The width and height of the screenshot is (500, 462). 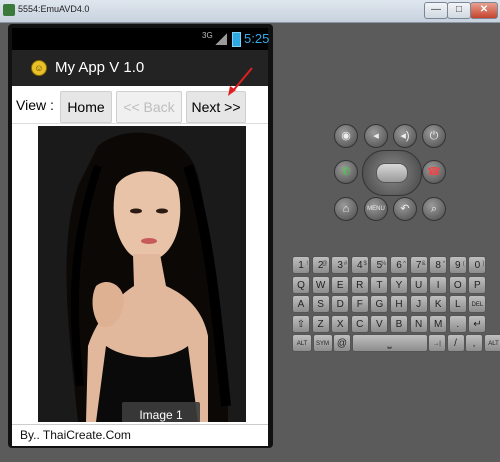 What do you see at coordinates (140, 435) in the screenshot?
I see `footer: By.. ThaiCreate.Com` at bounding box center [140, 435].